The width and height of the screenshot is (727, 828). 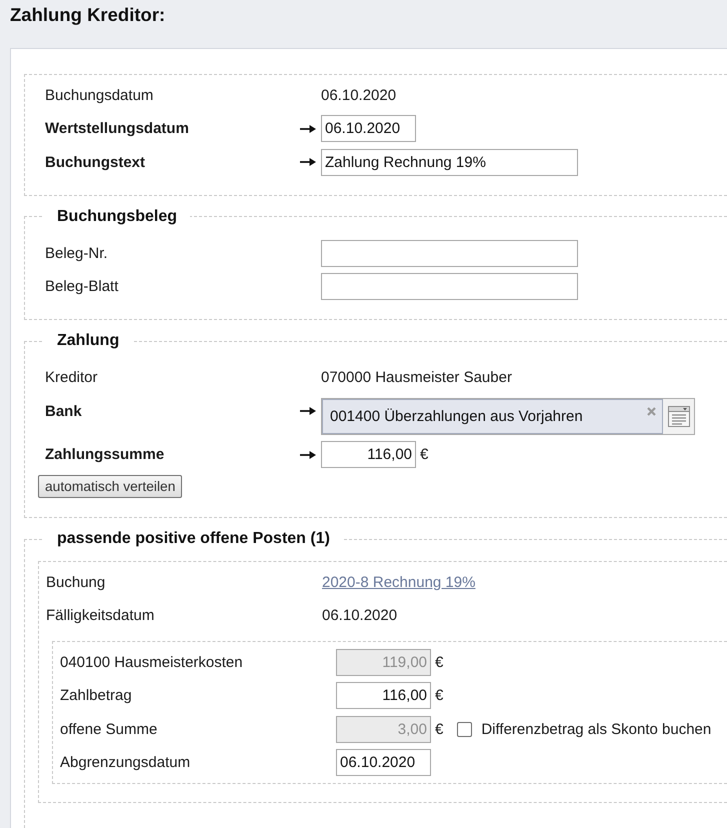 What do you see at coordinates (449, 162) in the screenshot?
I see `text-field: Zahlung Rechnung 19%` at bounding box center [449, 162].